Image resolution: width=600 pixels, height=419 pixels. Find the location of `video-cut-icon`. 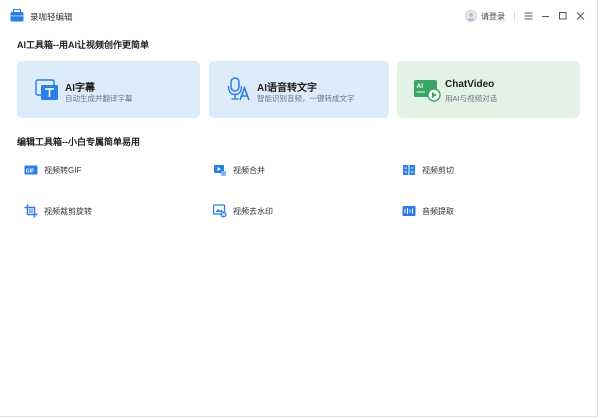

video-cut-icon is located at coordinates (409, 170).